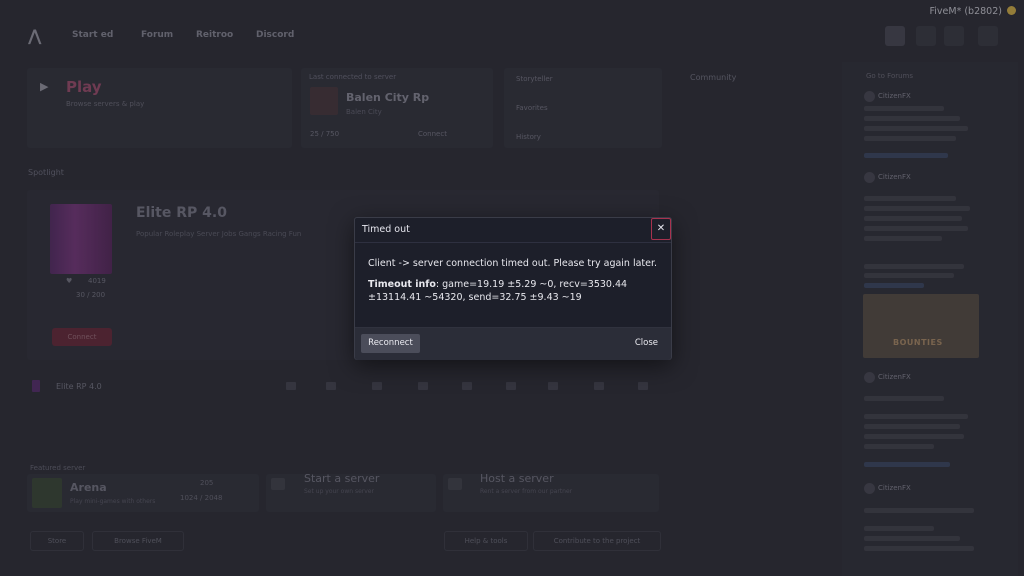 The image size is (1024, 576). I want to click on close-icon: ✕, so click(661, 229).